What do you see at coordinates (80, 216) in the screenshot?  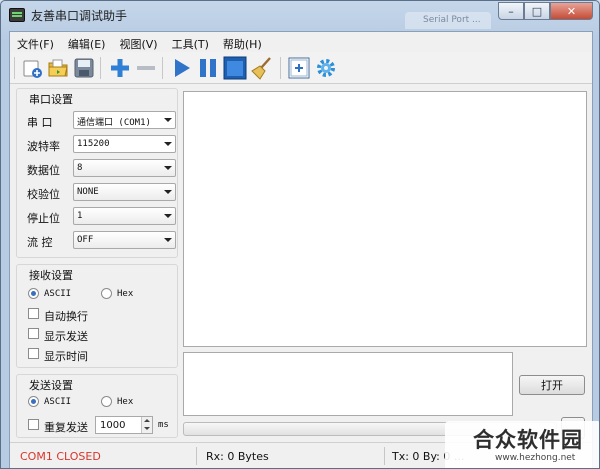 I see `stopbits-value: 1` at bounding box center [80, 216].